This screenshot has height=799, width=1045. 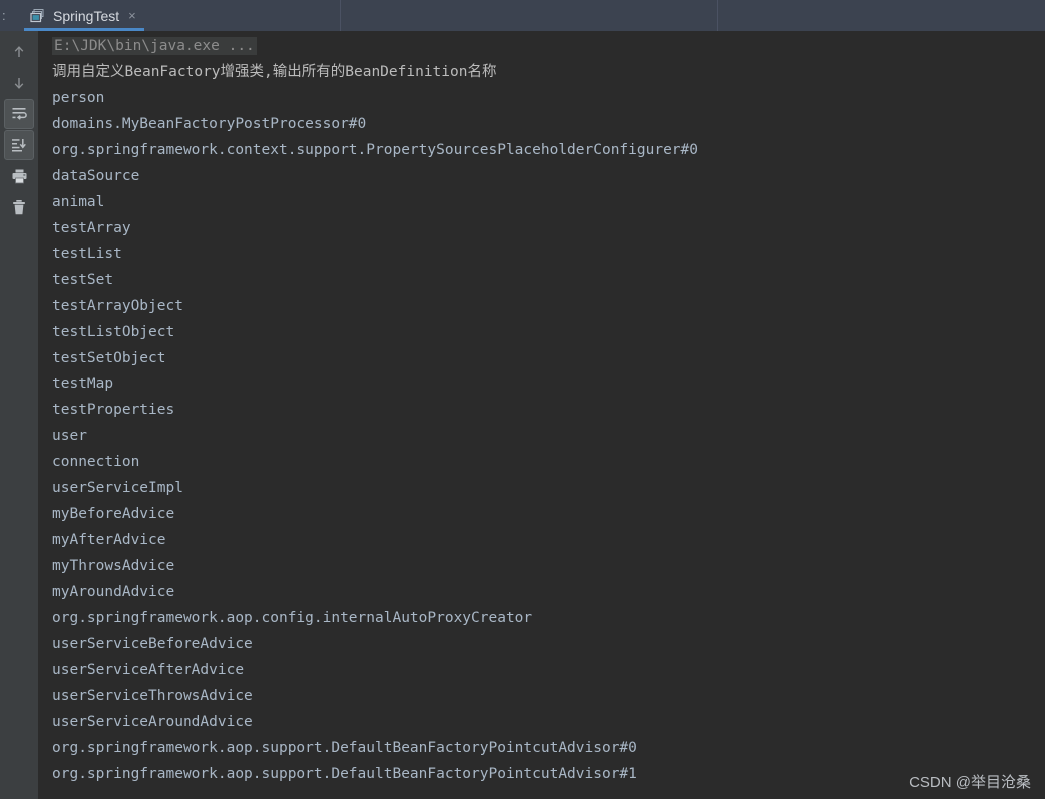 I want to click on console-line: userServiceBeforeAdvice, so click(x=152, y=644).